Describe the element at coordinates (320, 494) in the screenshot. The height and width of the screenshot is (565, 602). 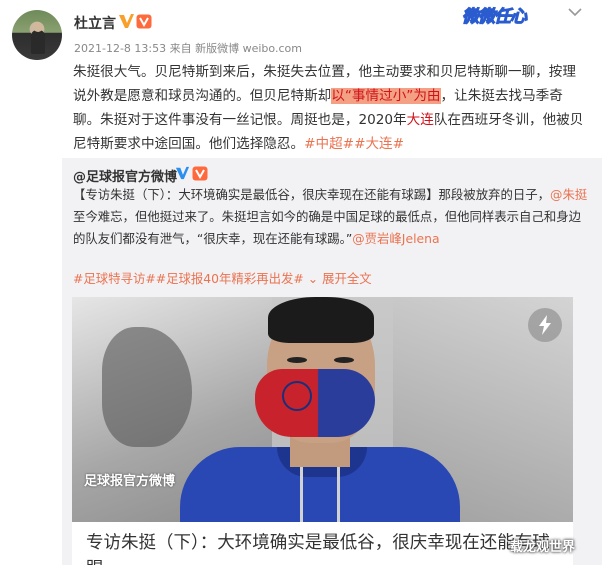
I see `photo-lanyard` at that location.